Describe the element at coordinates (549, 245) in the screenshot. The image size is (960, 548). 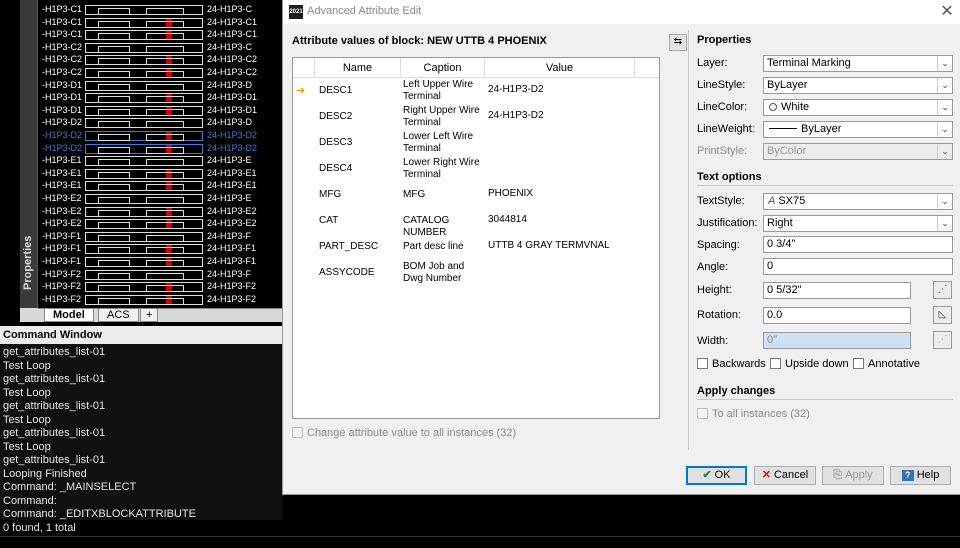
I see `attribute-value: UTTB 4 GRAY TERMVNAL` at that location.